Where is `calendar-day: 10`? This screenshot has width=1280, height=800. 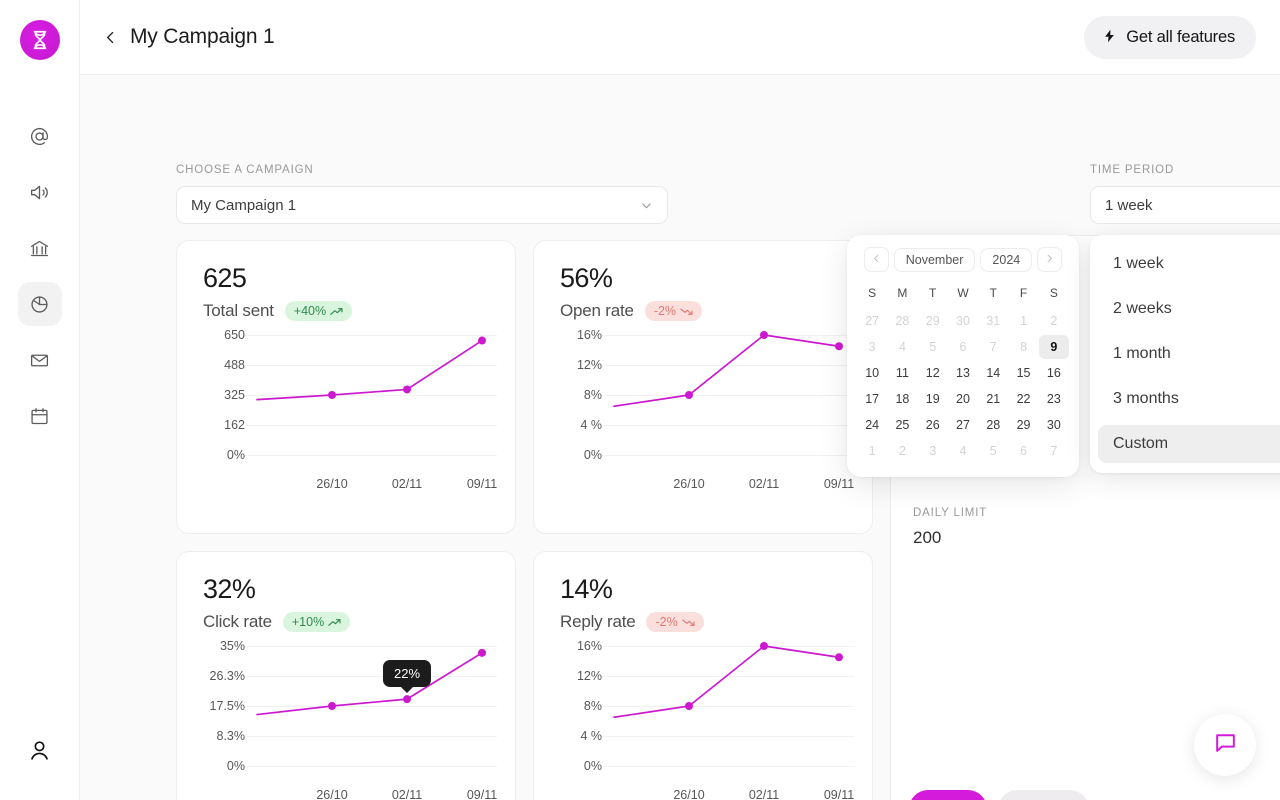 calendar-day: 10 is located at coordinates (872, 373).